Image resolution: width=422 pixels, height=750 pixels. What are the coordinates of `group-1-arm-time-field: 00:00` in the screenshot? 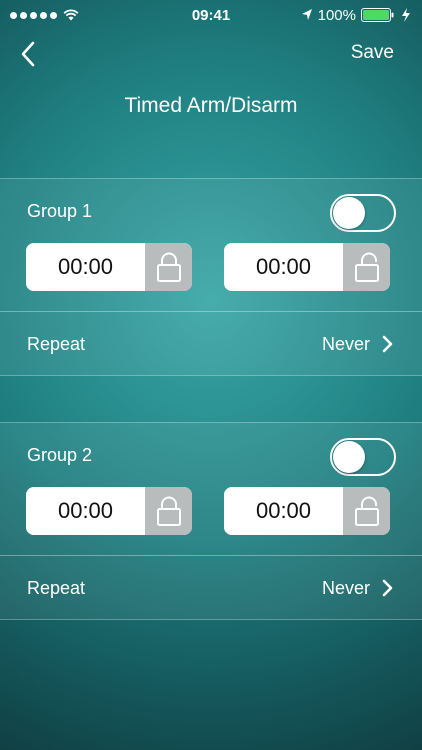 It's located at (109, 267).